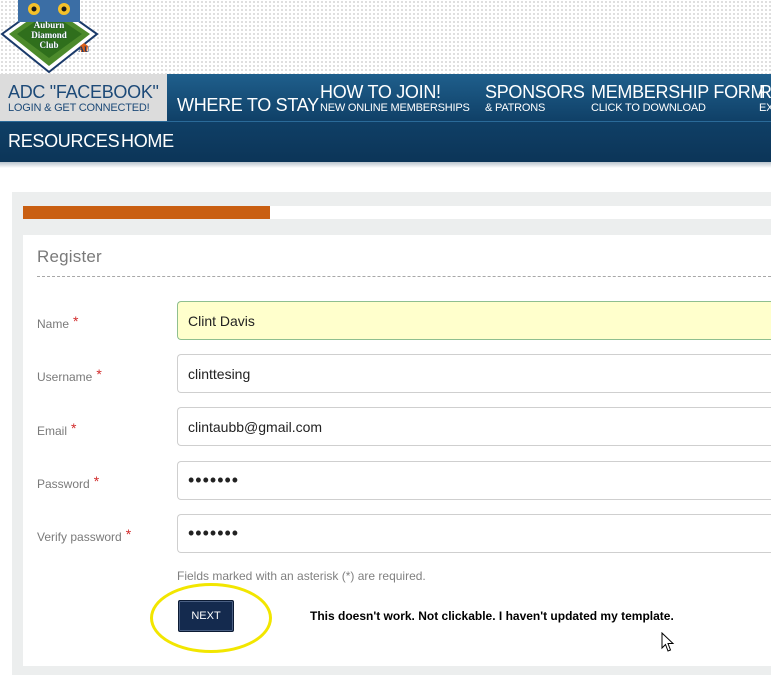 The height and width of the screenshot is (675, 771). What do you see at coordinates (146, 212) in the screenshot?
I see `registration-progress-bar` at bounding box center [146, 212].